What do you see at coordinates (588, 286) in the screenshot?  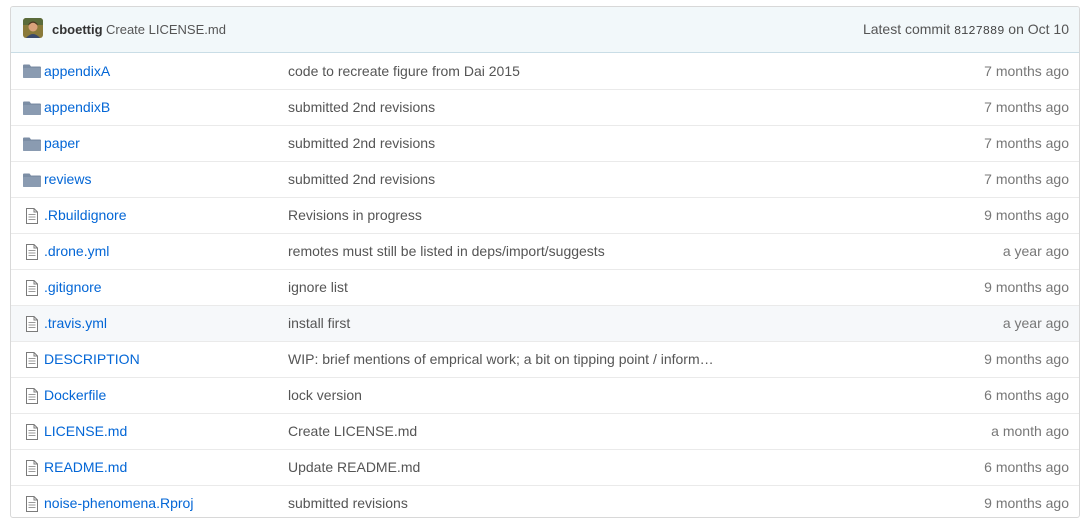 I see `message-cell: ignore list` at bounding box center [588, 286].